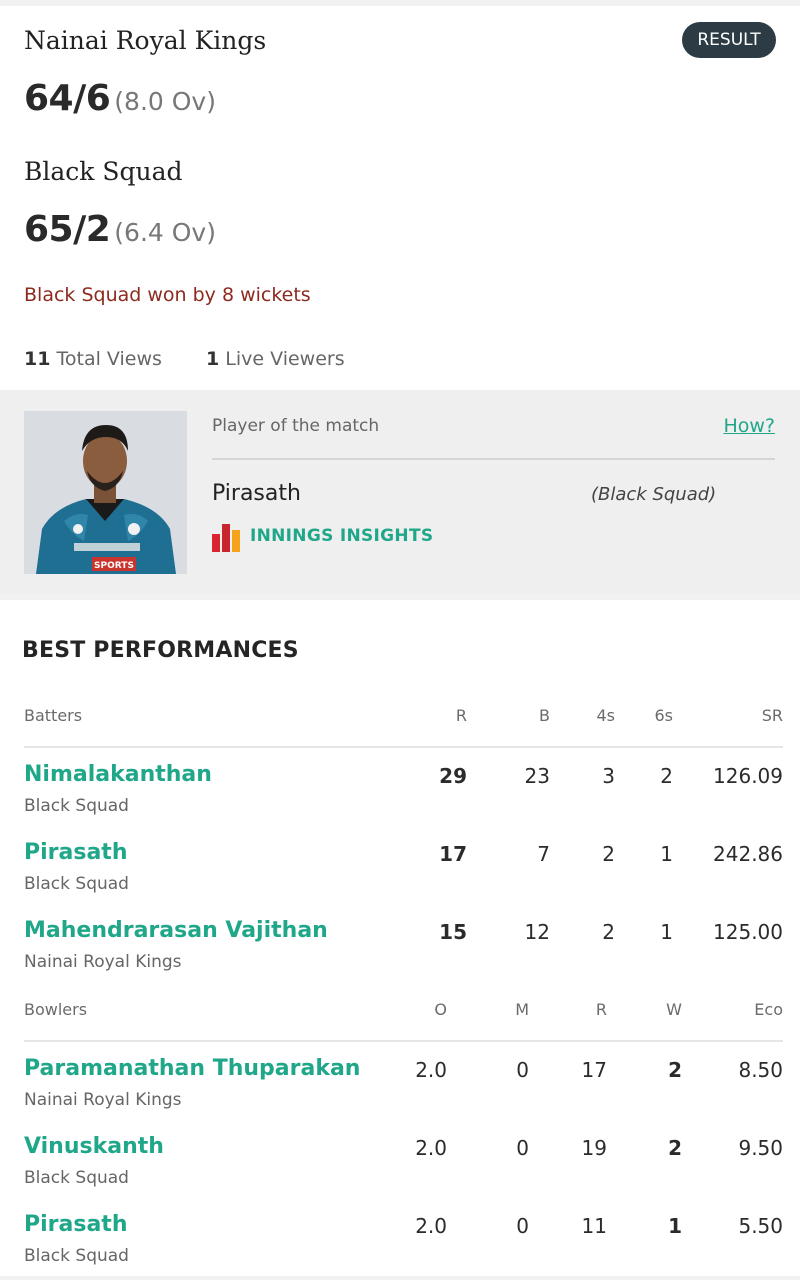 The height and width of the screenshot is (1280, 800). Describe the element at coordinates (67, 229) in the screenshot. I see `team2-score: 65/2` at that location.